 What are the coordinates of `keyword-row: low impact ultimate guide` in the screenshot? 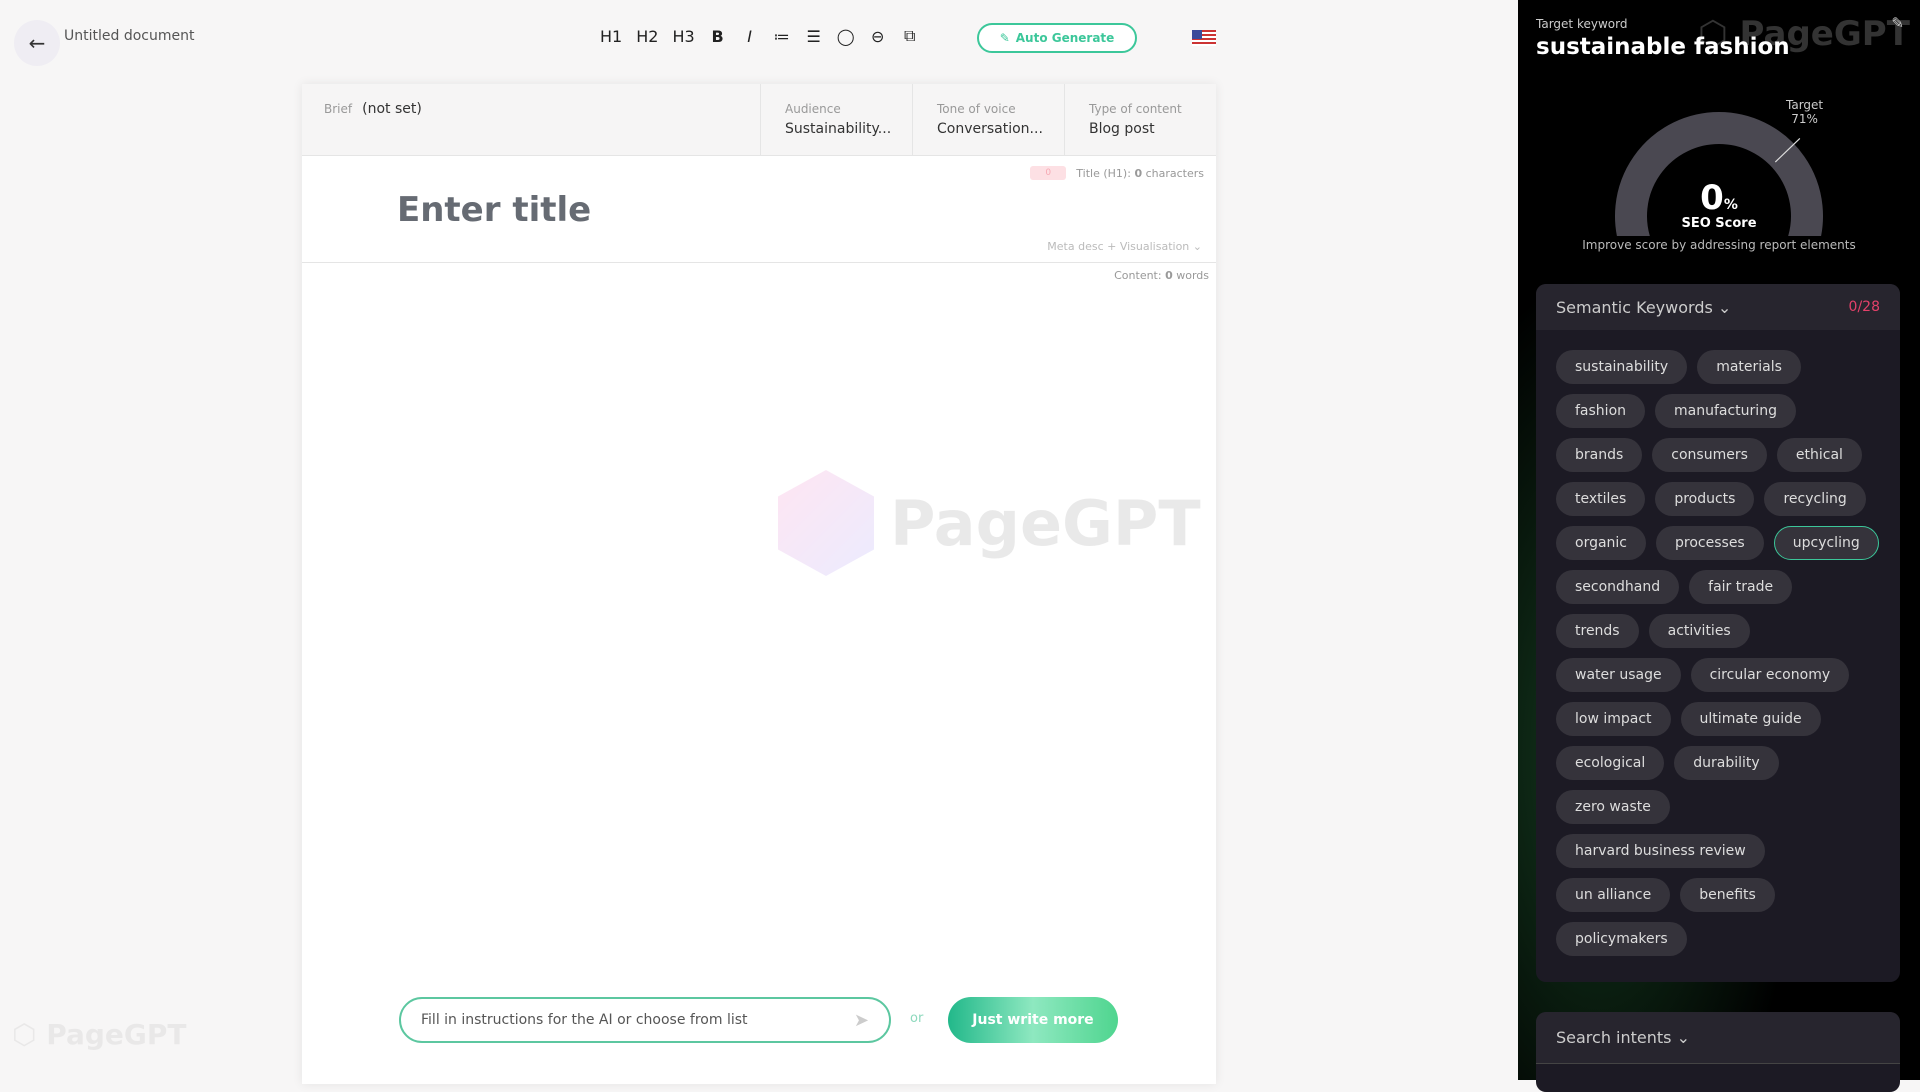 It's located at (1718, 719).